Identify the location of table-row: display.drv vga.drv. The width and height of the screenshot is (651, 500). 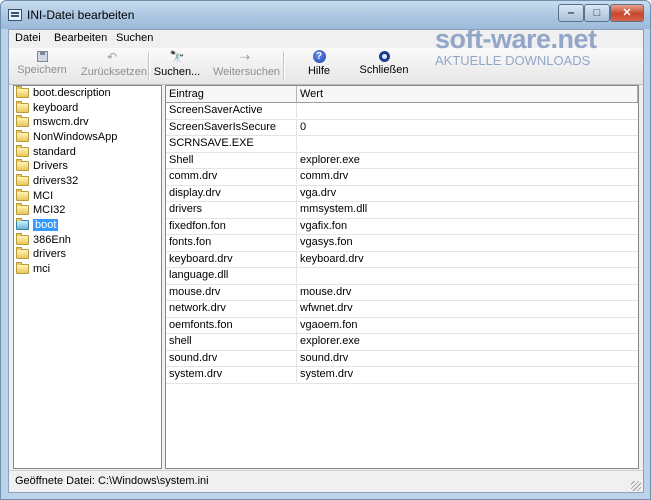
(402, 193).